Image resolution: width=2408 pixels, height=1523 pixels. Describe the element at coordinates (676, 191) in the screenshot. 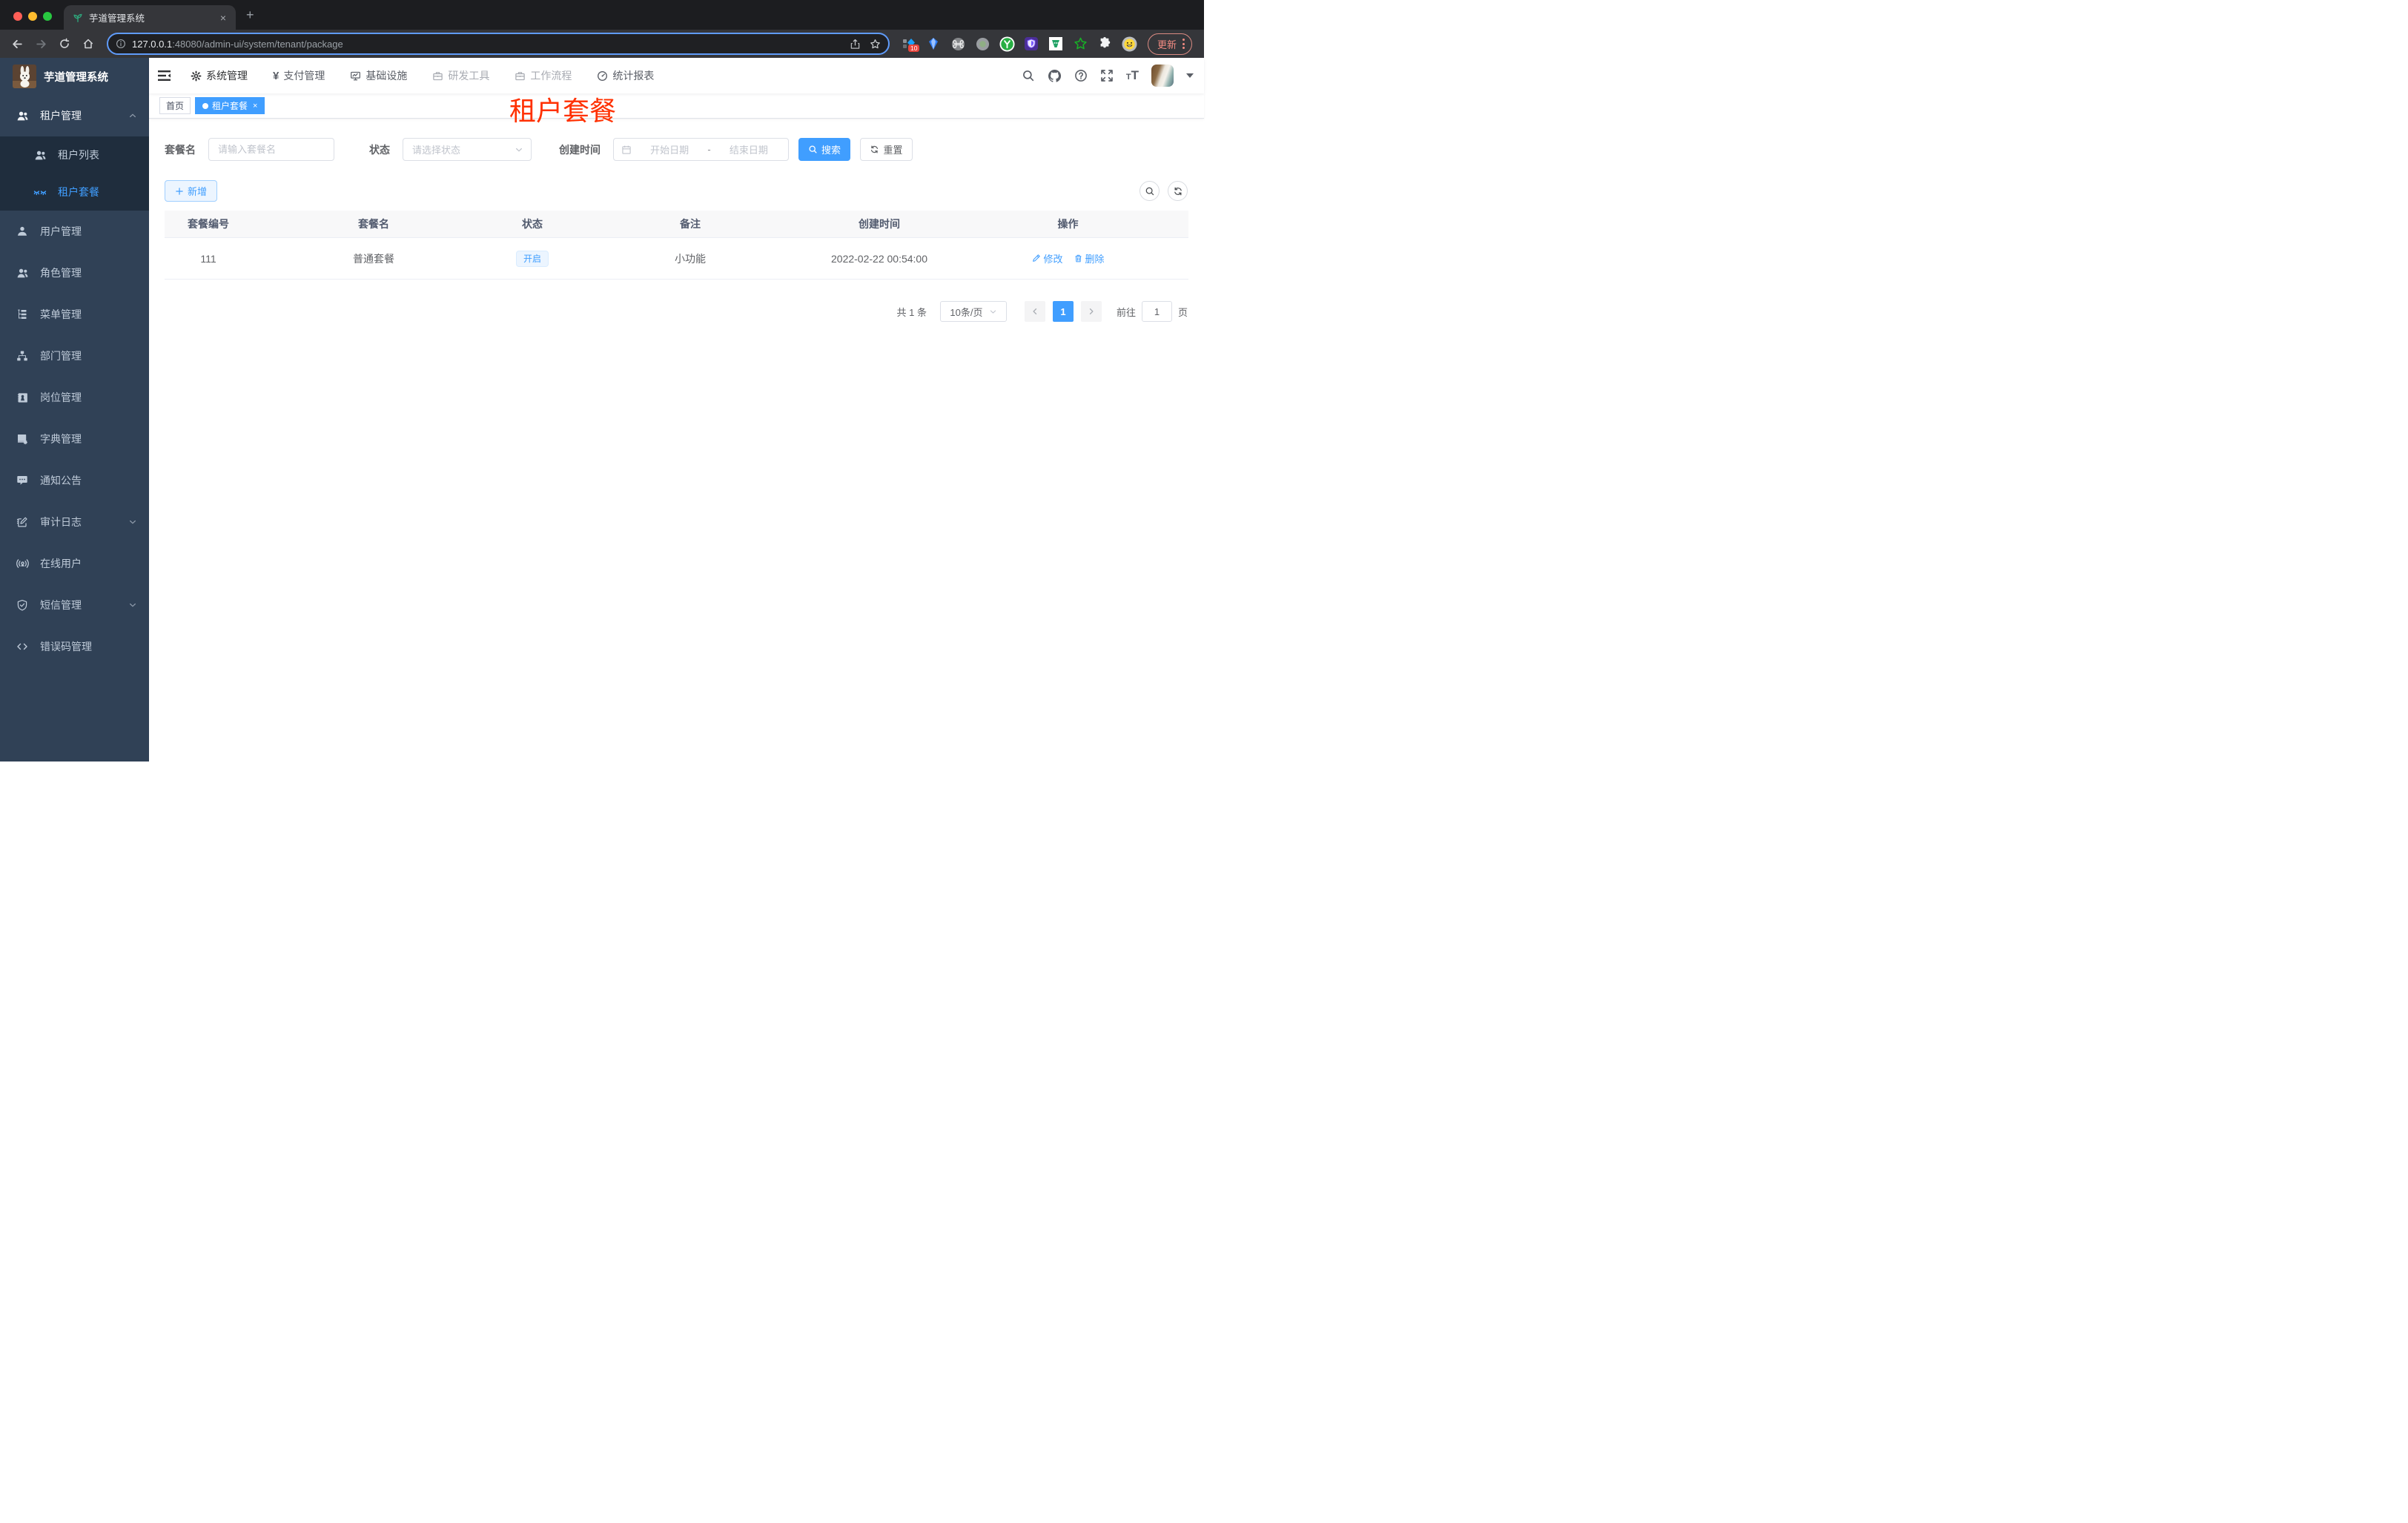

I see `table-toolbar: 新增` at that location.